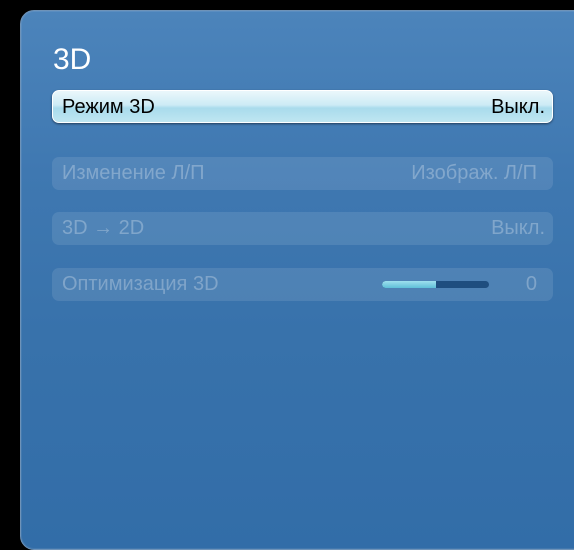 This screenshot has width=574, height=550. What do you see at coordinates (474, 173) in the screenshot?
I see `menu-item-value: Изображ. Л/П` at bounding box center [474, 173].